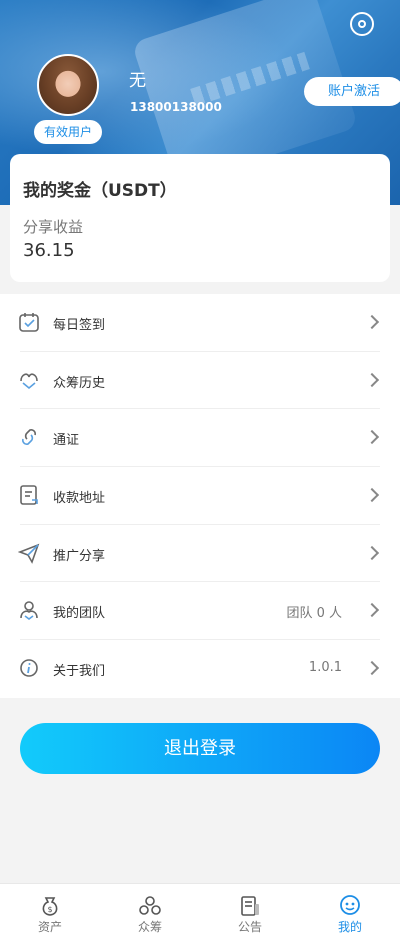  What do you see at coordinates (68, 132) in the screenshot?
I see `status-badge: 有效用户` at bounding box center [68, 132].